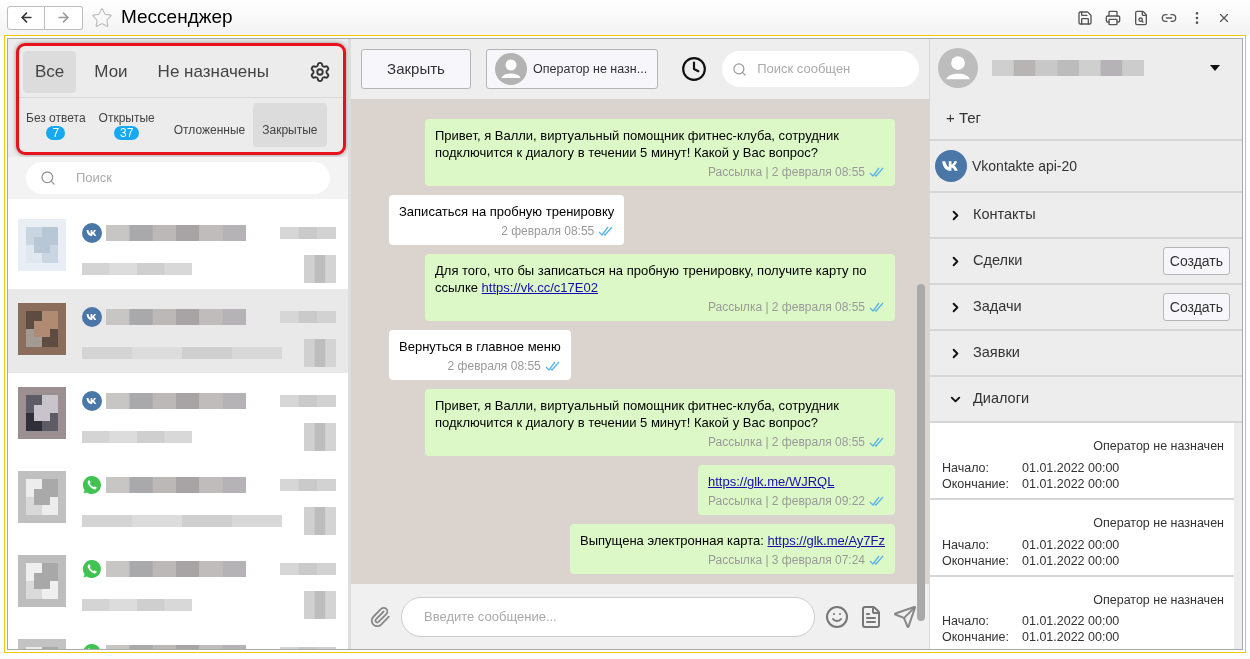 The image size is (1250, 659). What do you see at coordinates (826, 540) in the screenshot?
I see `message-link: https://glk.me/Ay7Fz` at bounding box center [826, 540].